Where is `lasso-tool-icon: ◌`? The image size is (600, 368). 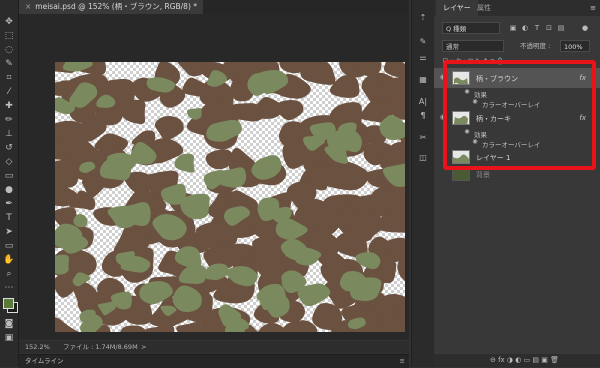
lasso-tool-icon: ◌ is located at coordinates (9, 50).